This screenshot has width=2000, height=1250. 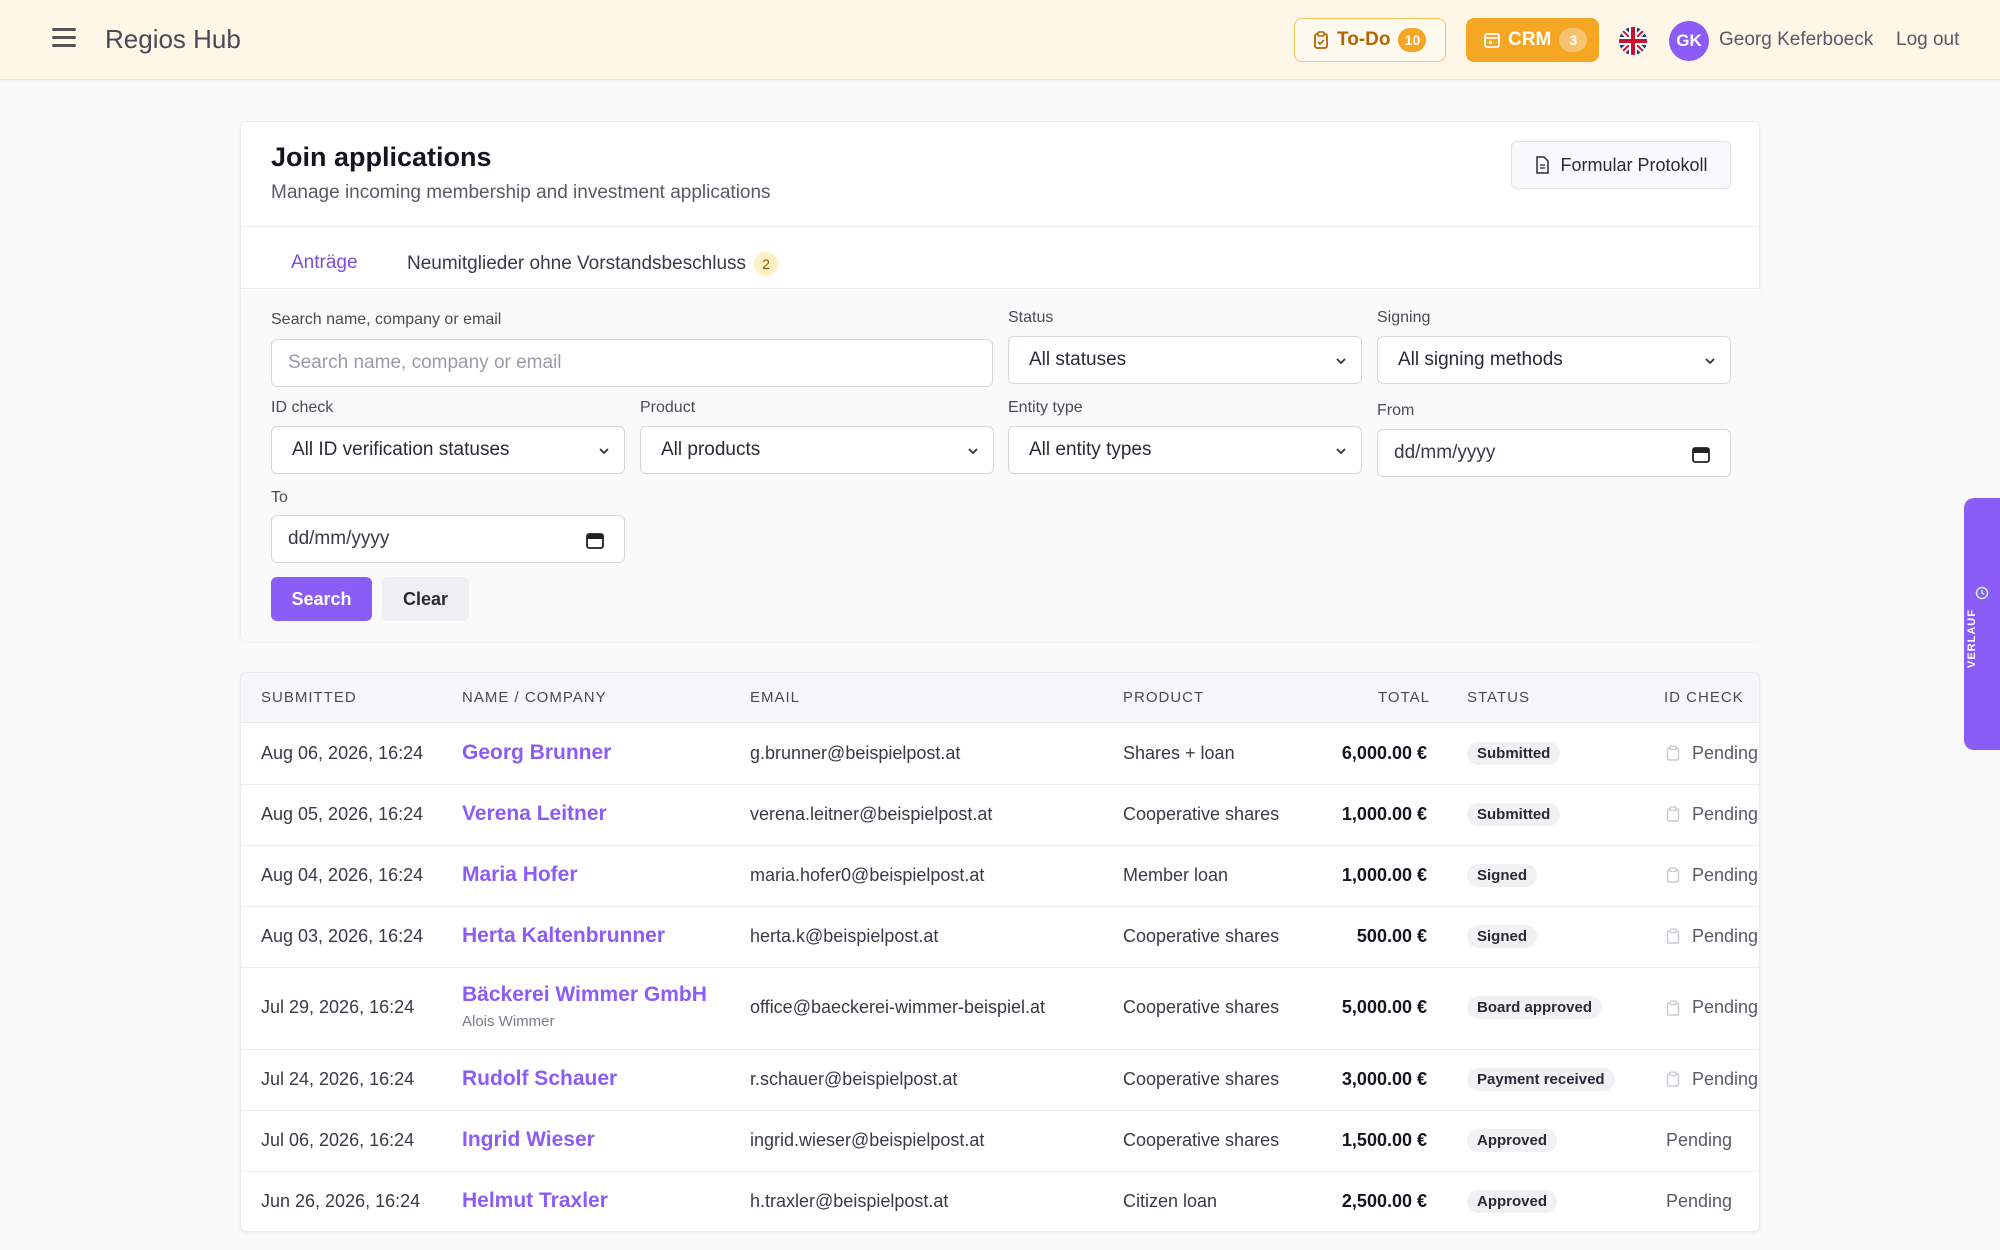 I want to click on total-cell: 6,000.00 €, so click(x=1384, y=752).